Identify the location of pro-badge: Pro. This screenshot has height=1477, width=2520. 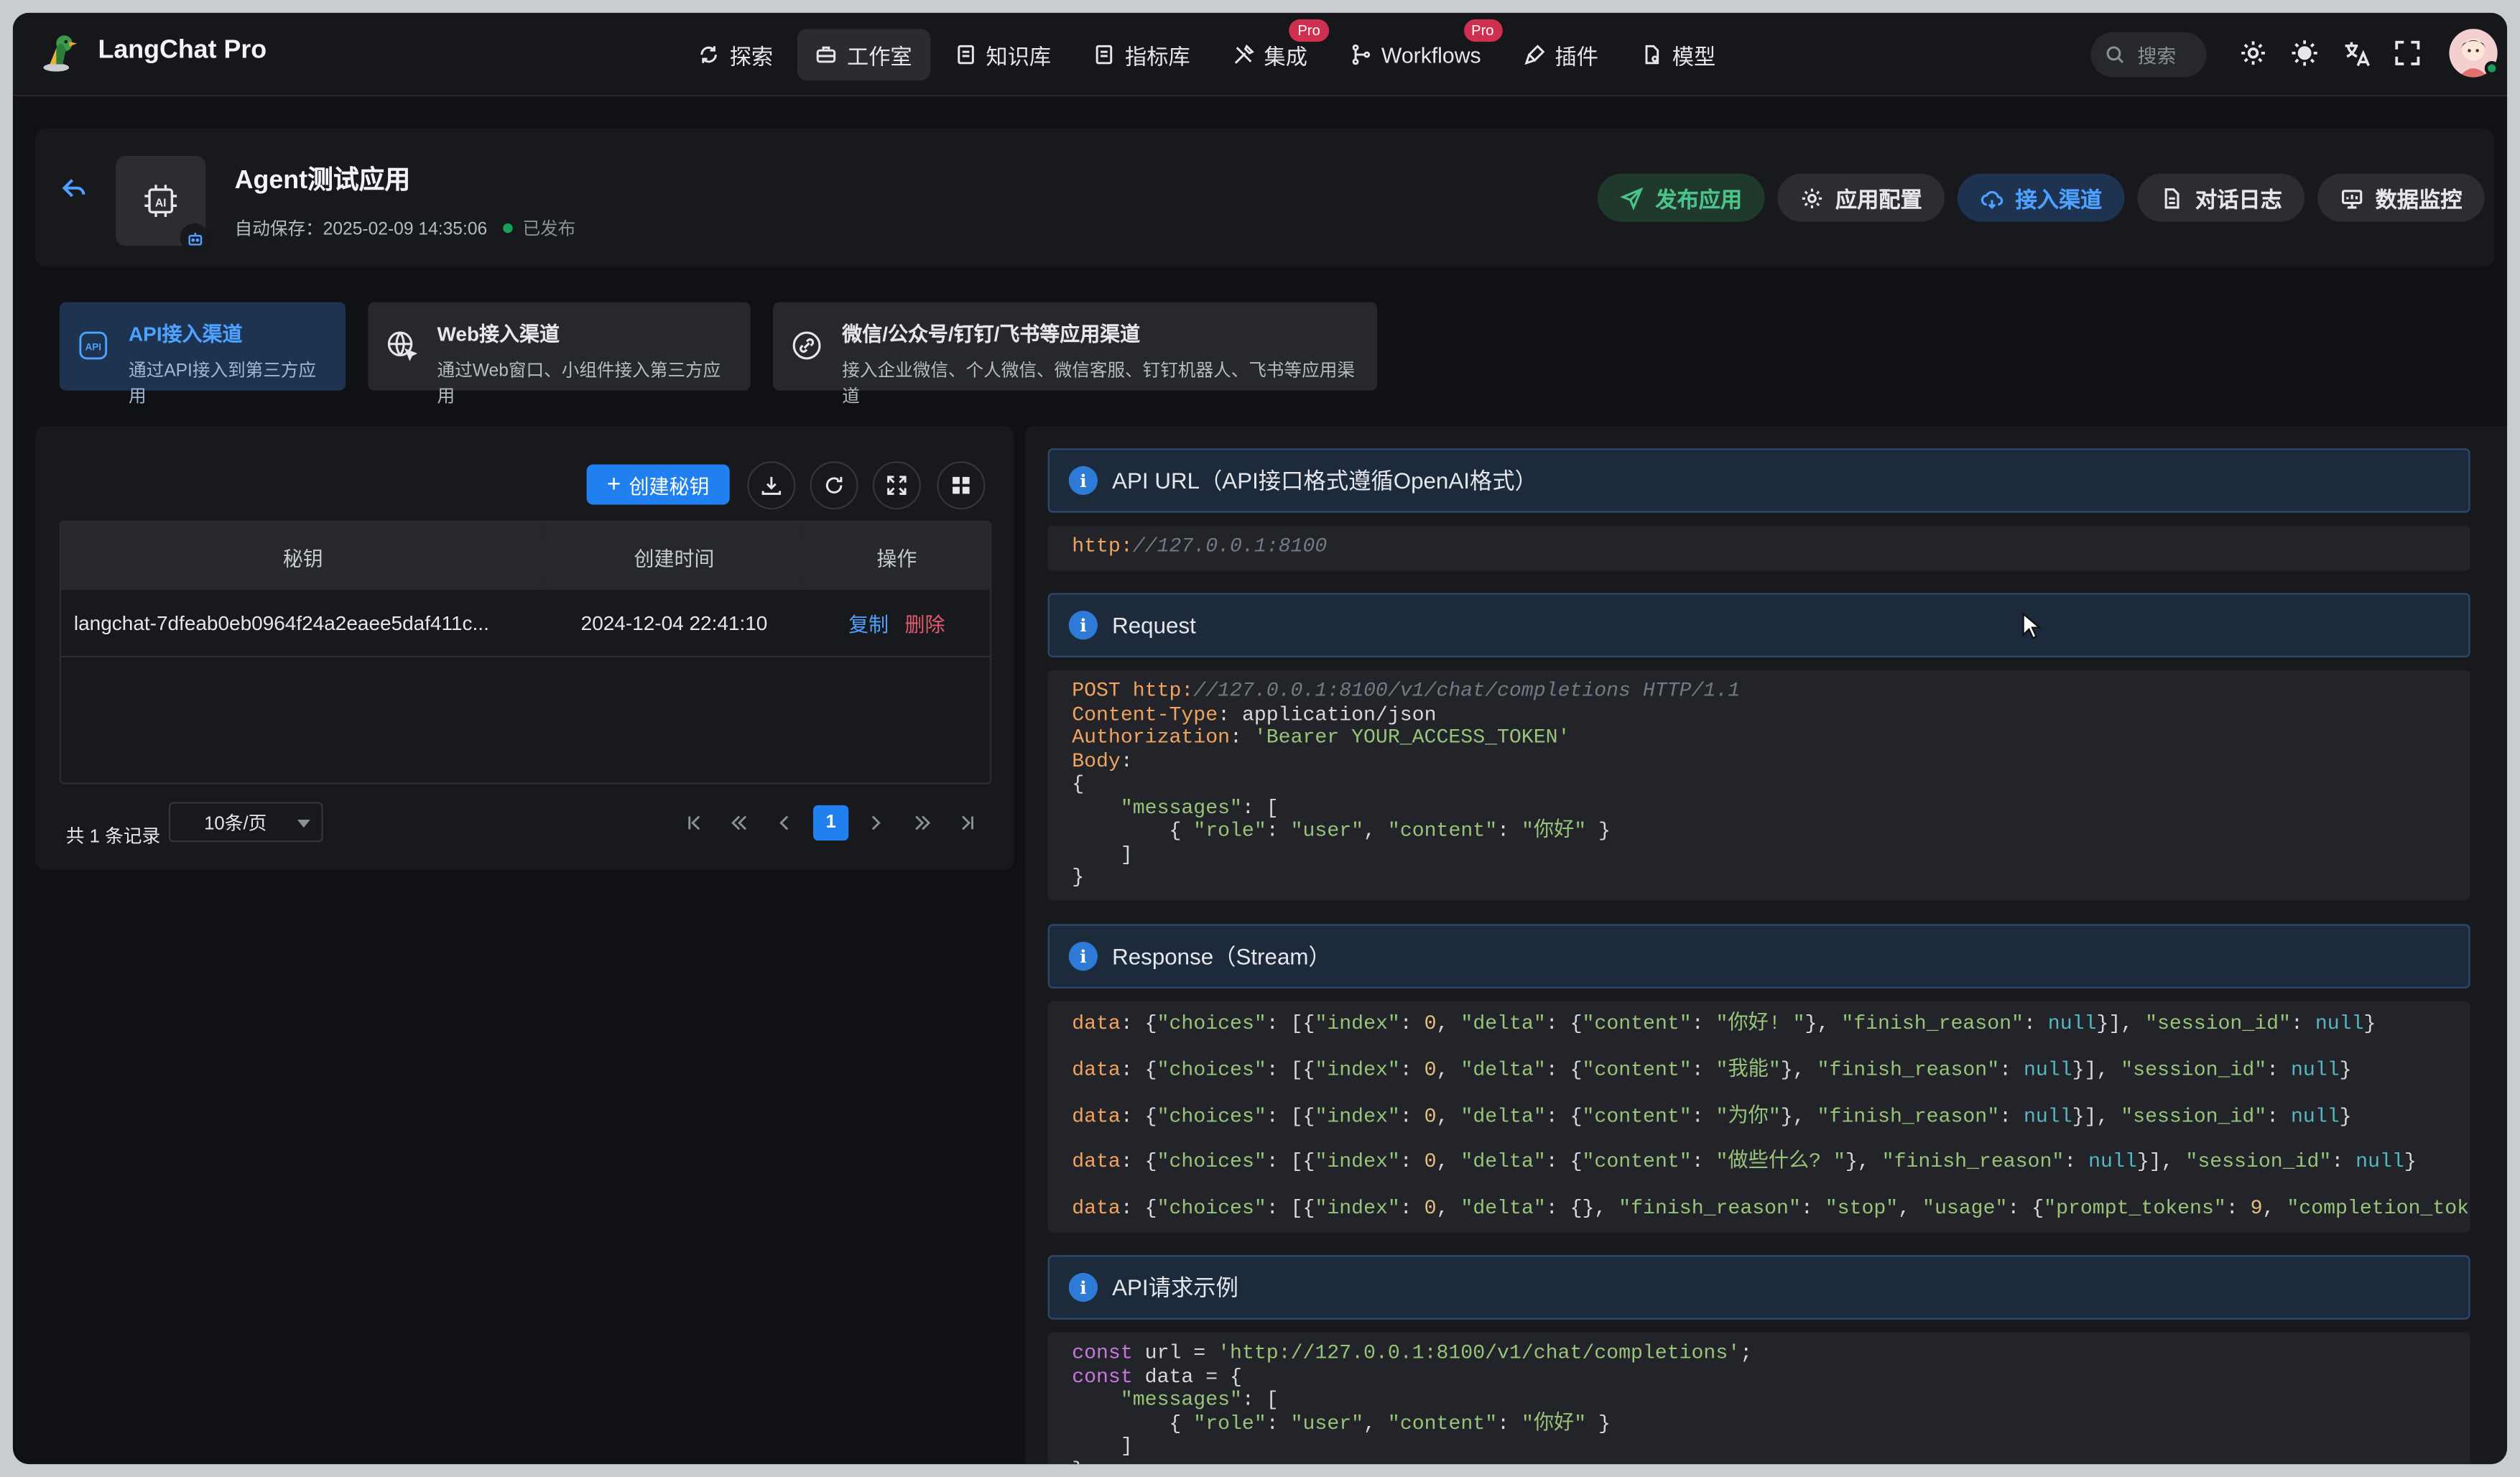
(1482, 30).